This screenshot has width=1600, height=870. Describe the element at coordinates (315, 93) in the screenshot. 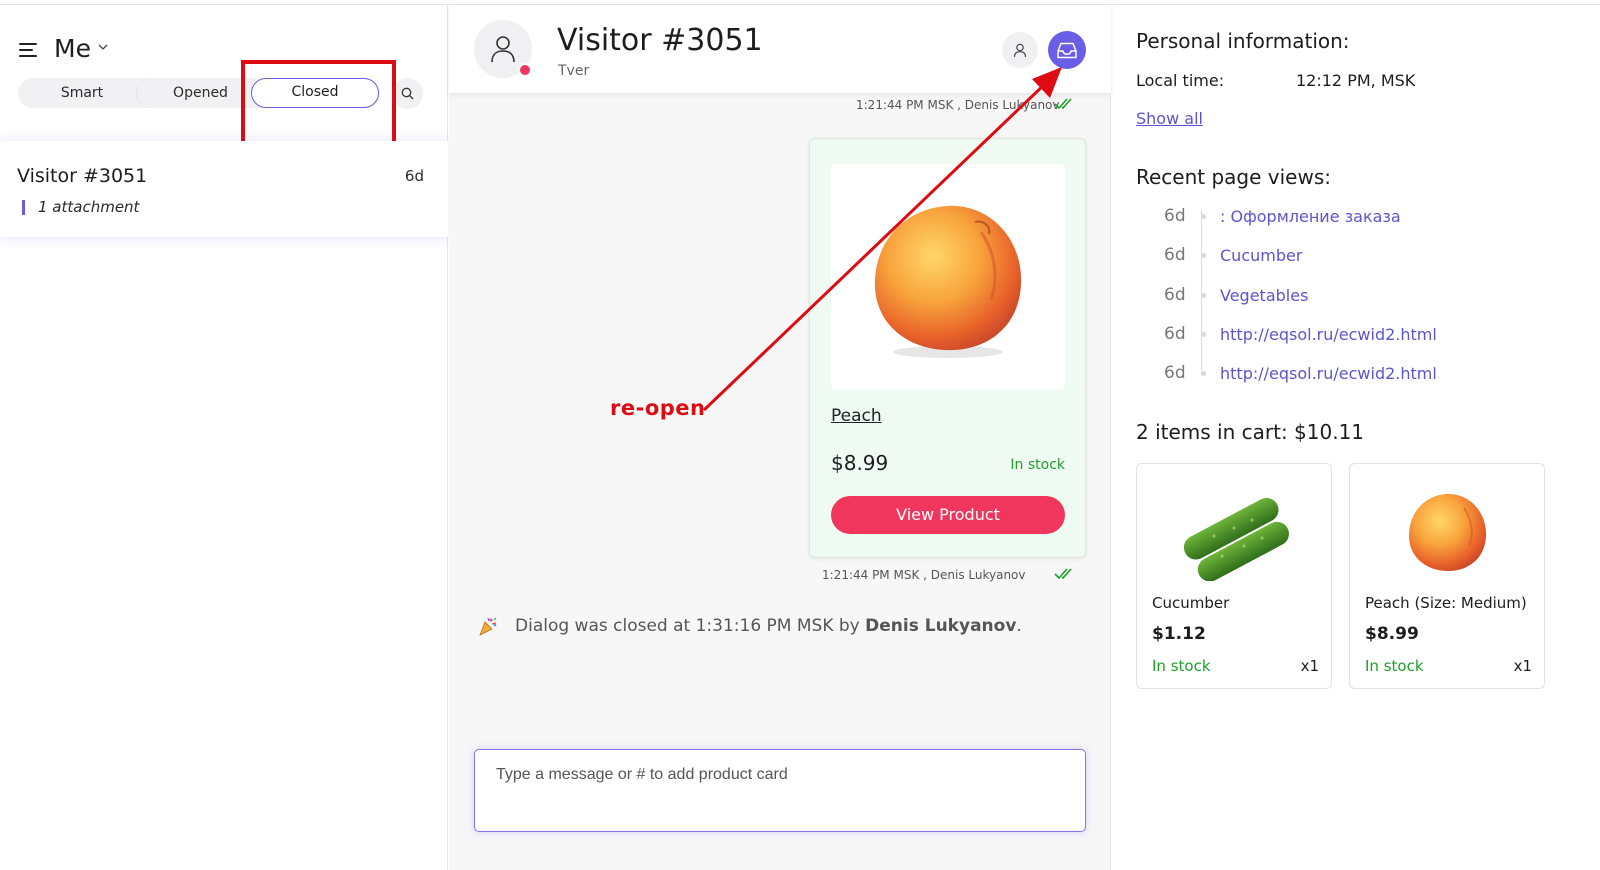

I see `tab-closed: Closed` at that location.